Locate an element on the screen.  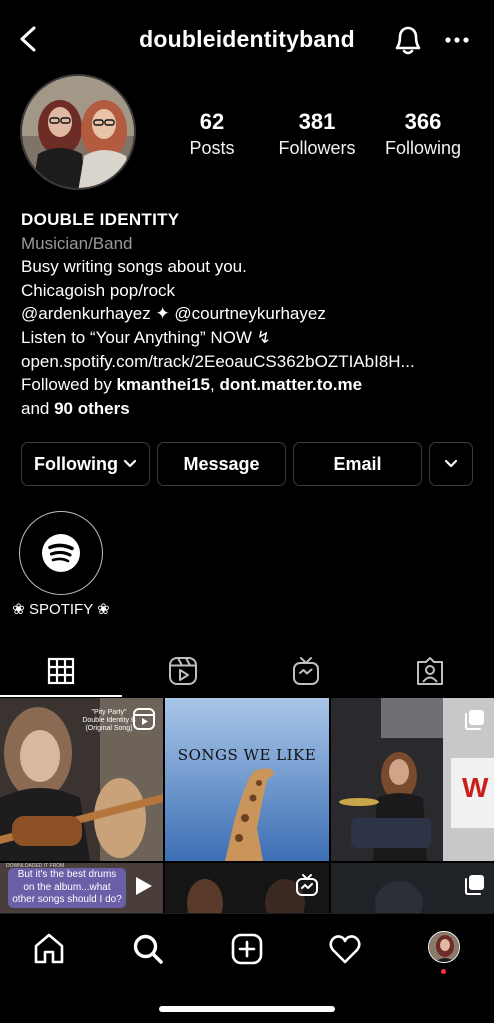
tab-igtv is located at coordinates (306, 671).